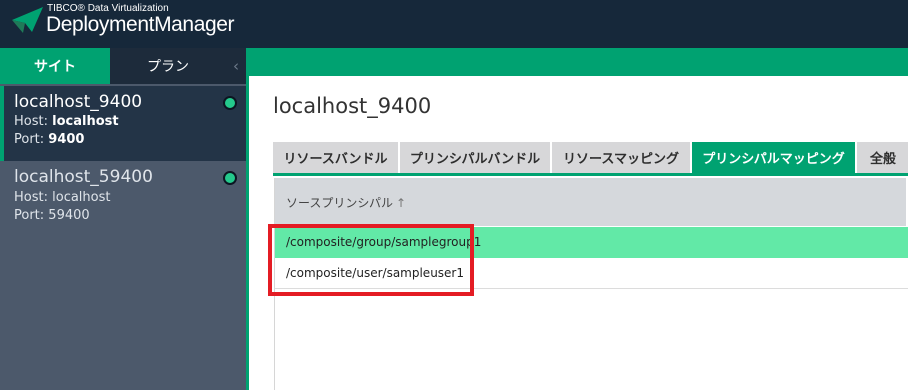 The width and height of the screenshot is (908, 390). I want to click on table-row: /composite/group/samplegroup1, so click(591, 242).